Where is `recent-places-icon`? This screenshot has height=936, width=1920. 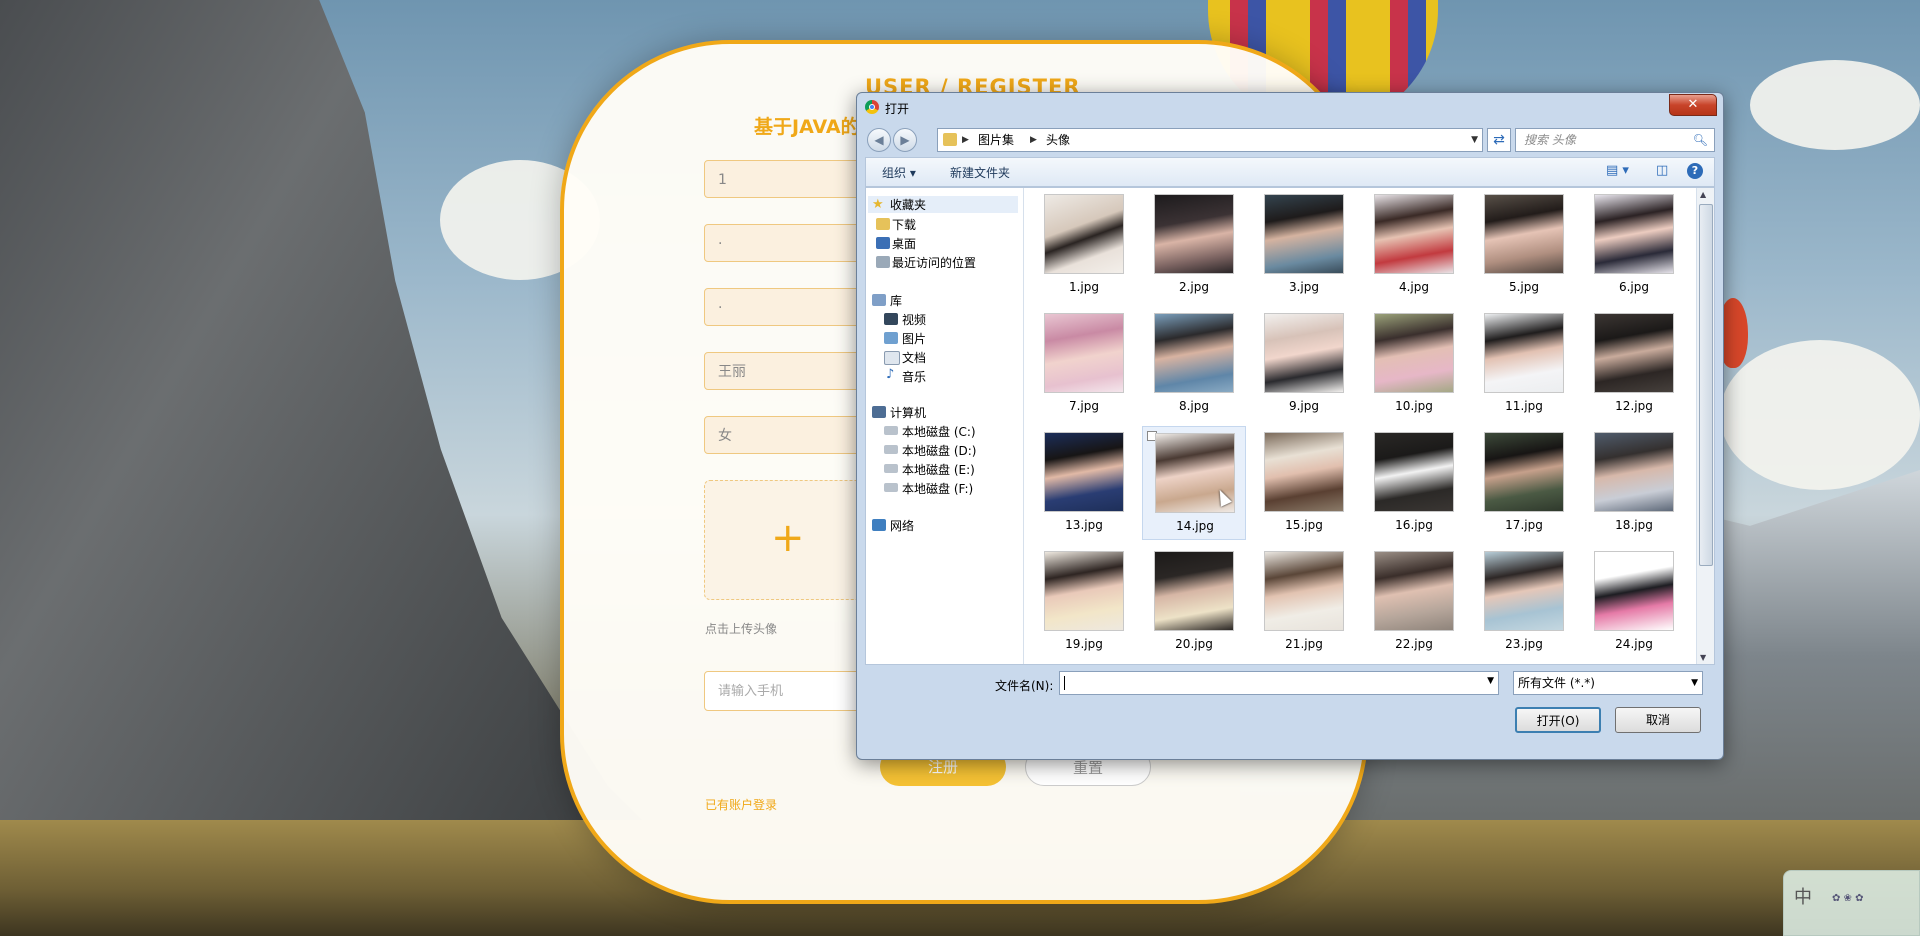 recent-places-icon is located at coordinates (883, 262).